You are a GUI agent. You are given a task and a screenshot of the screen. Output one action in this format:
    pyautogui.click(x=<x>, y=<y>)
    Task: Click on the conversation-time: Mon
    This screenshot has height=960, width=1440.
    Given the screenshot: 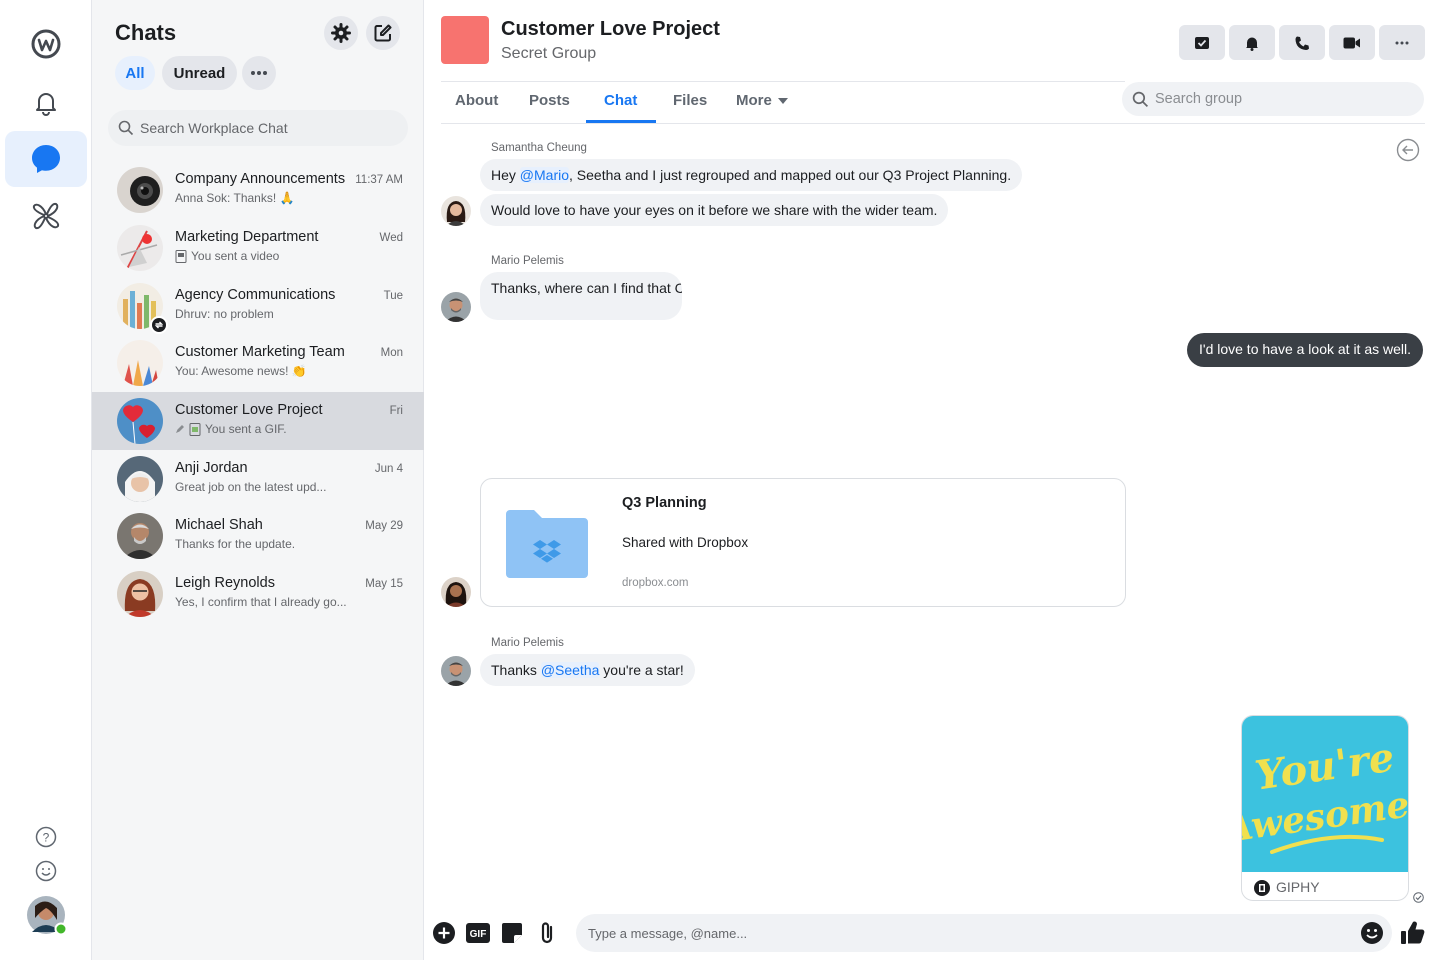 What is the action you would take?
    pyautogui.click(x=391, y=353)
    